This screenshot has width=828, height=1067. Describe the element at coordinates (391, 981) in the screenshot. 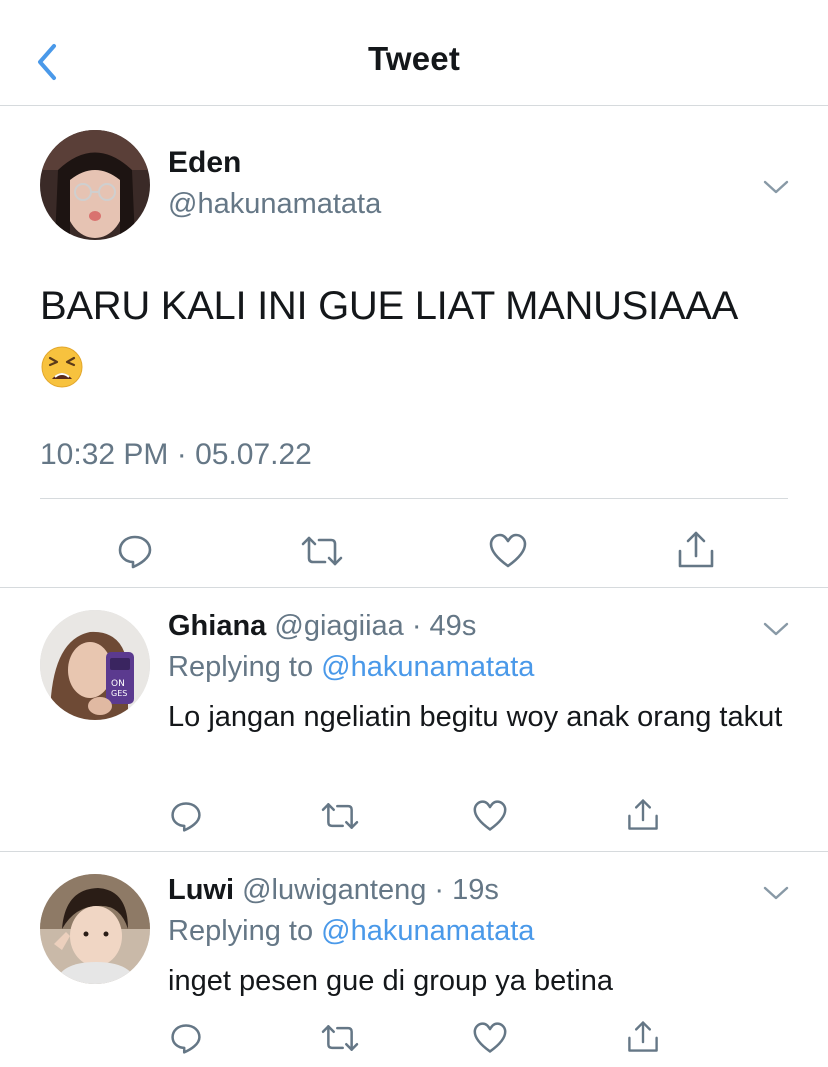

I see `reply-text: inget pesen gue di group ya betina` at that location.